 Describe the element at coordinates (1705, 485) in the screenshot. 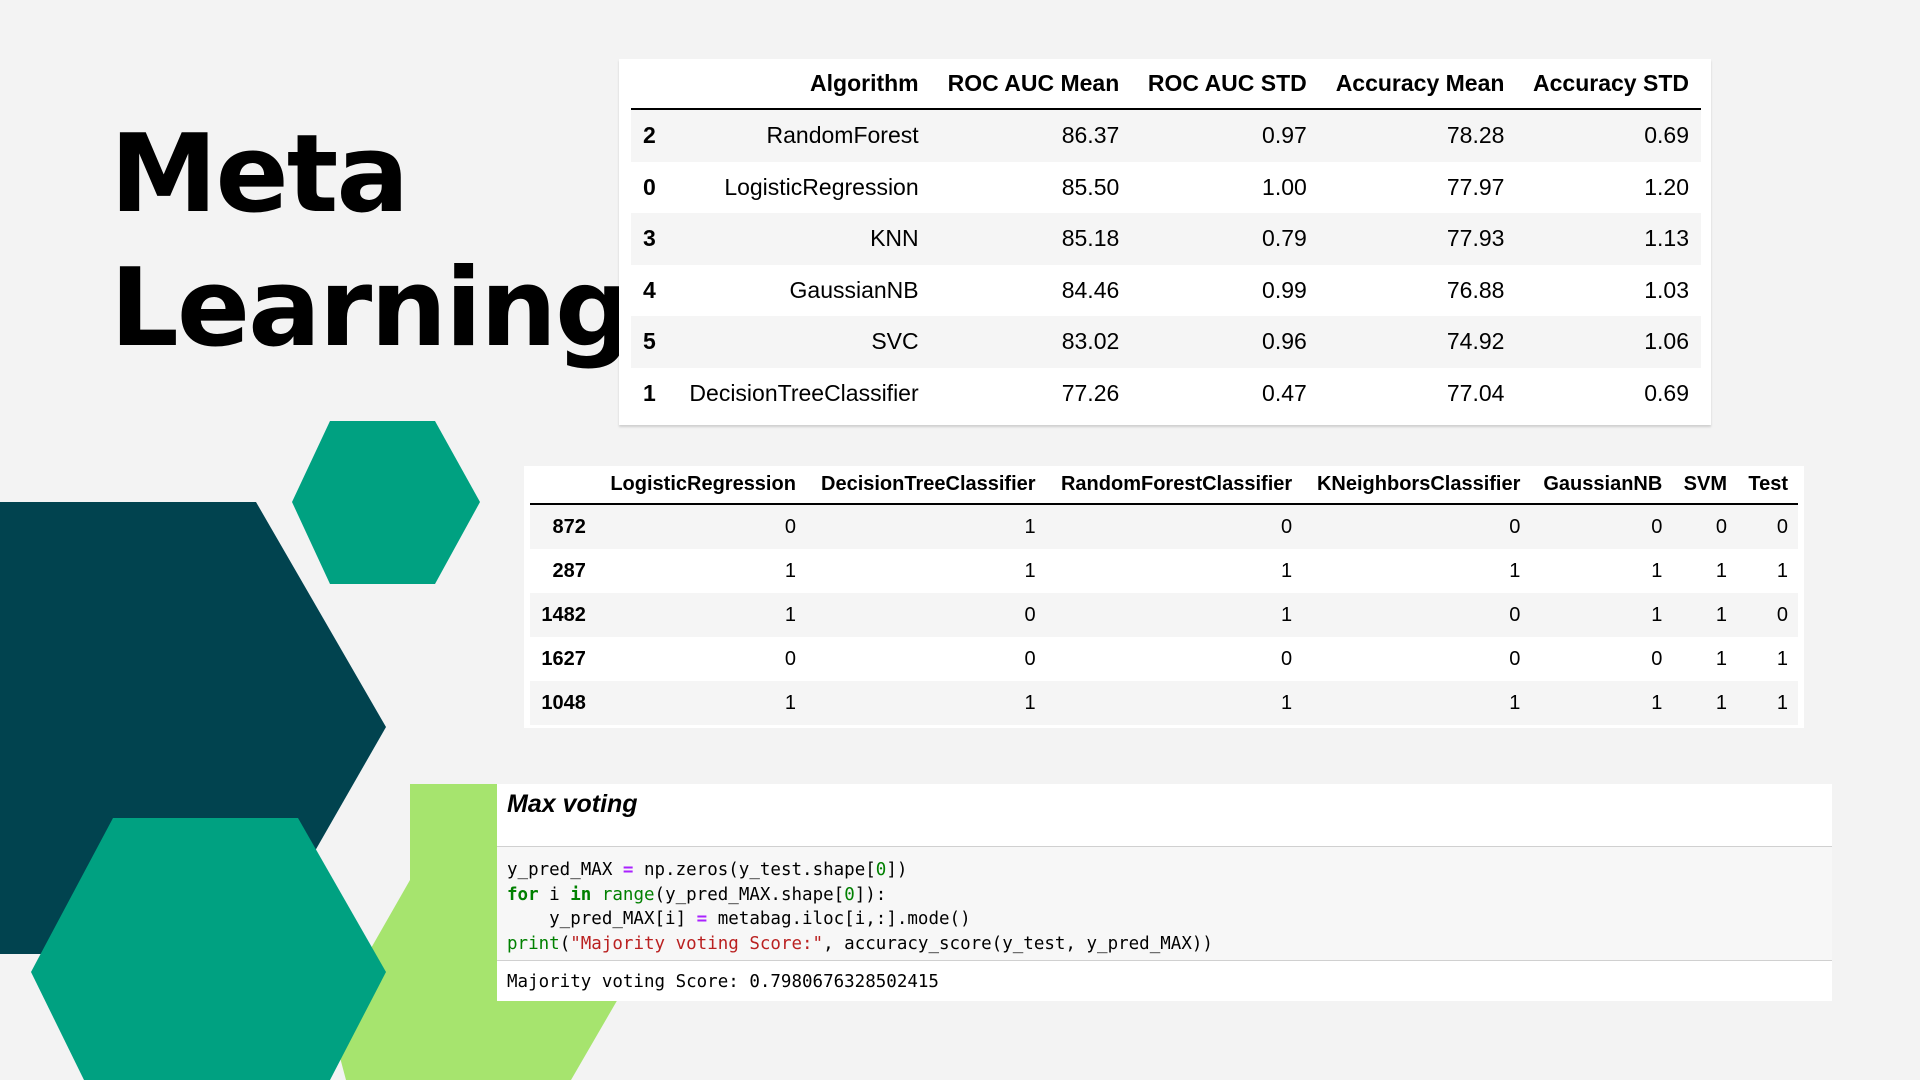

I see `header-svm: SVM` at that location.